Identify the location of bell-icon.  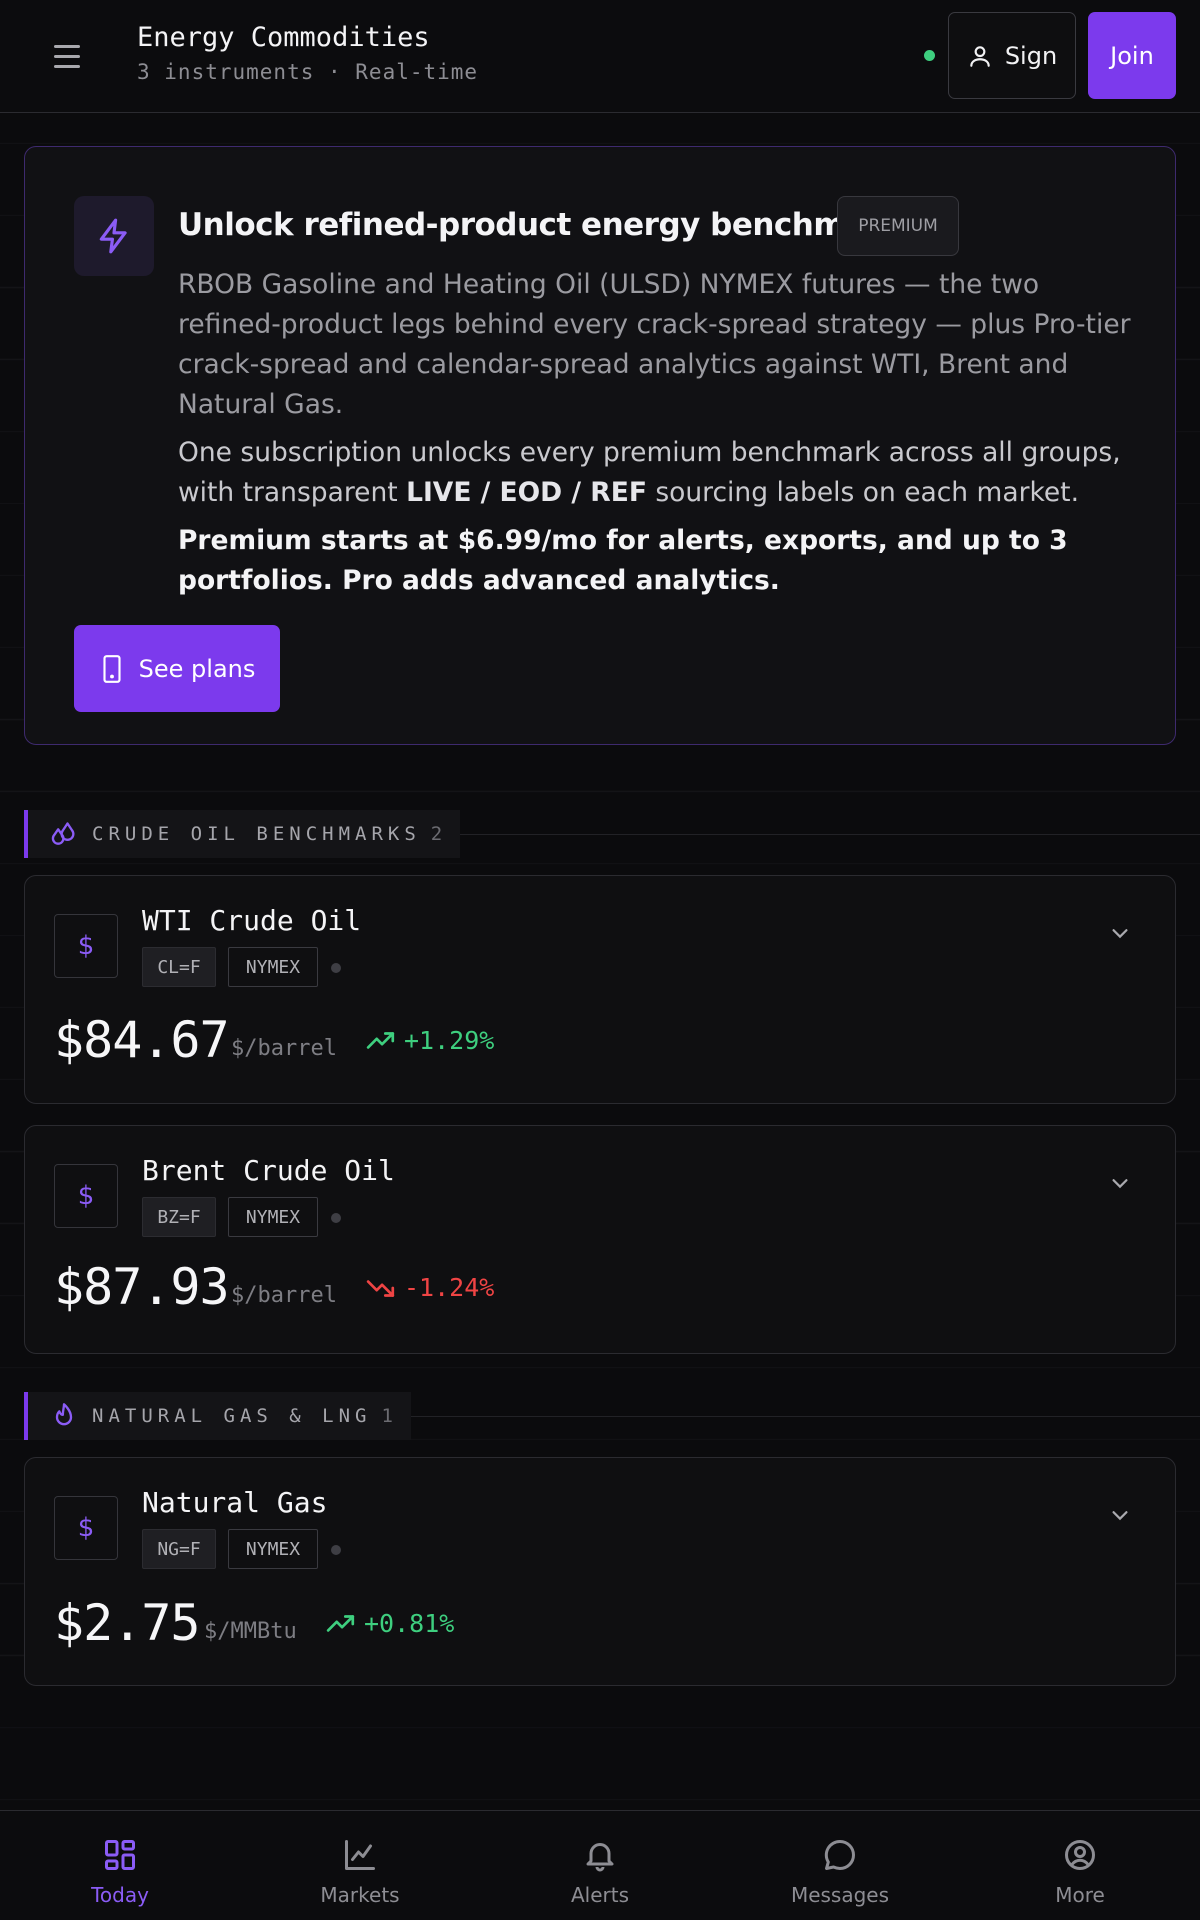
(600, 1857).